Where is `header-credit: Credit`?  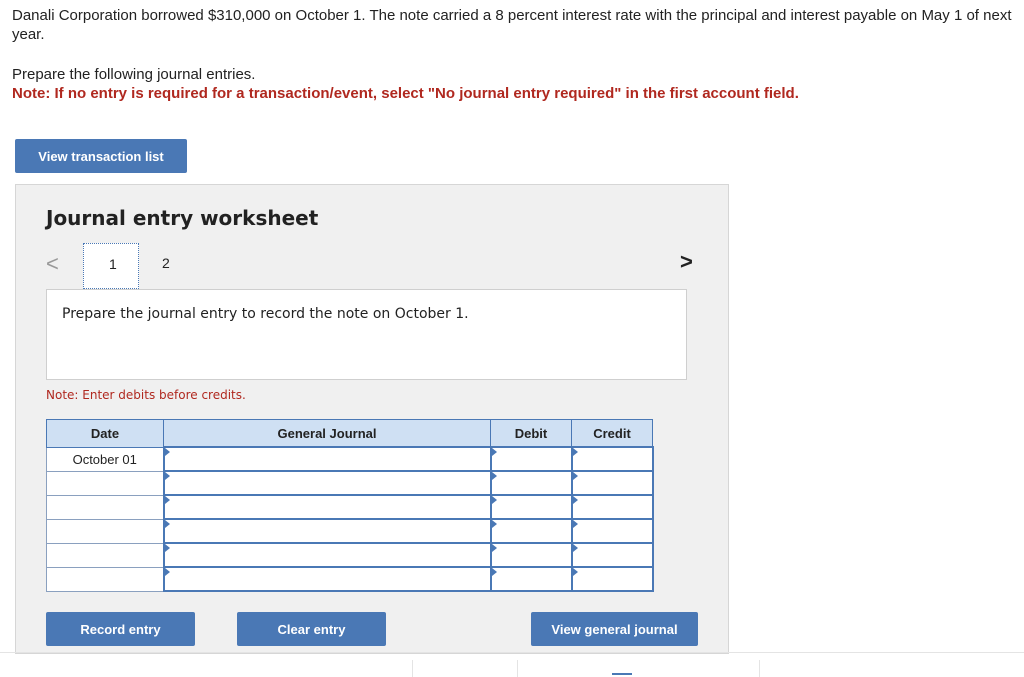
header-credit: Credit is located at coordinates (612, 433).